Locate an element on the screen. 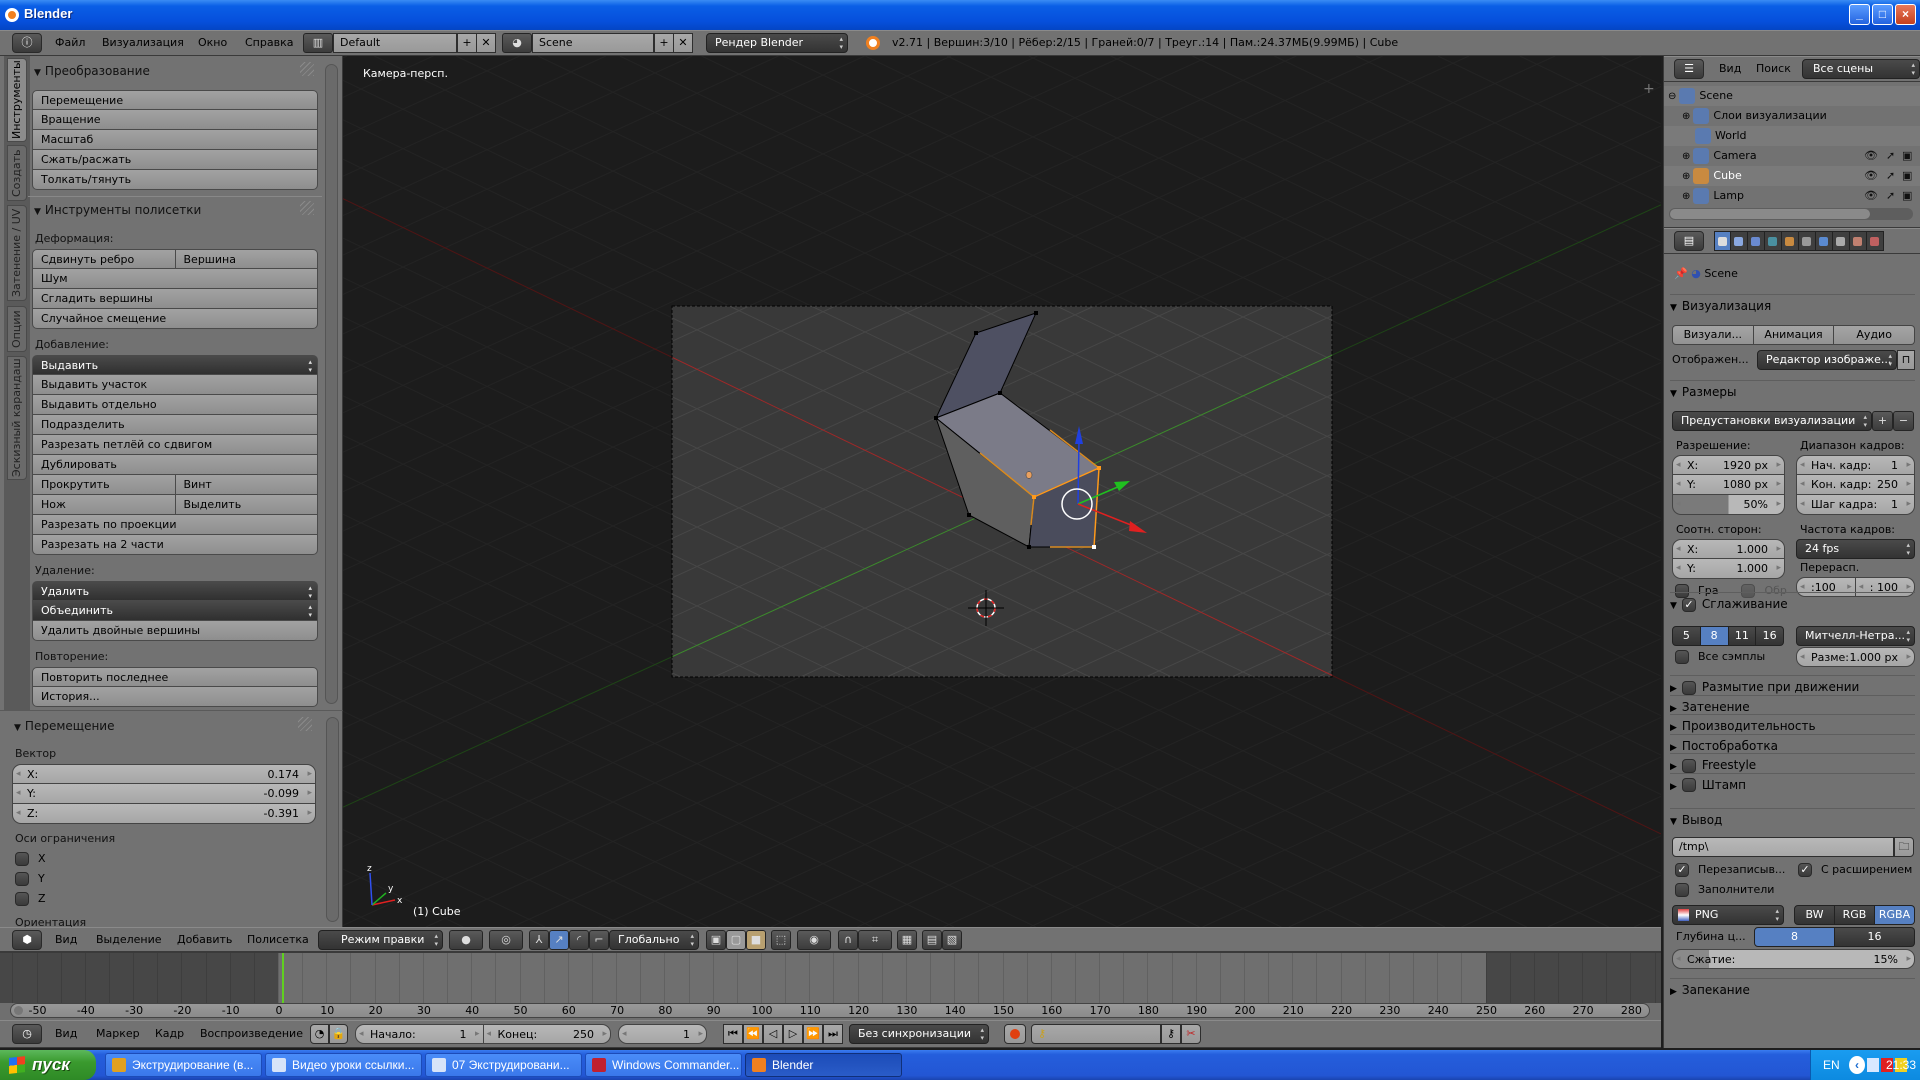 The width and height of the screenshot is (1920, 1080). display-mode-dropdown: Все сцены is located at coordinates (1861, 69).